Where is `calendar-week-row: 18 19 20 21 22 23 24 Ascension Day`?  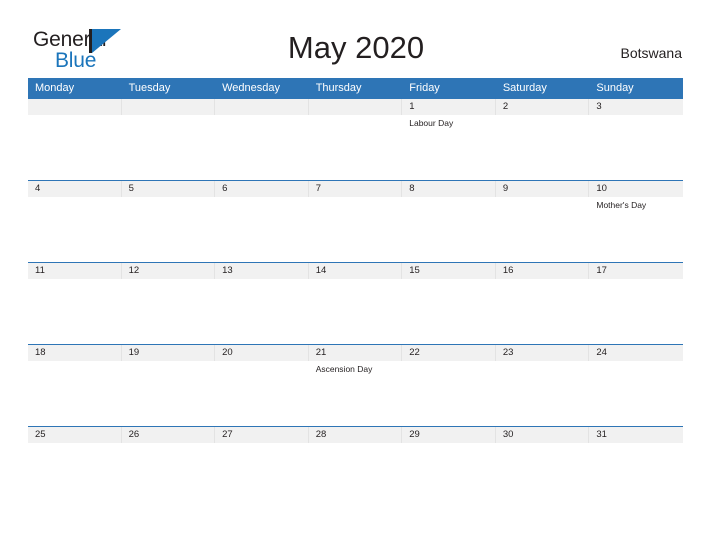 calendar-week-row: 18 19 20 21 22 23 24 Ascension Day is located at coordinates (355, 385).